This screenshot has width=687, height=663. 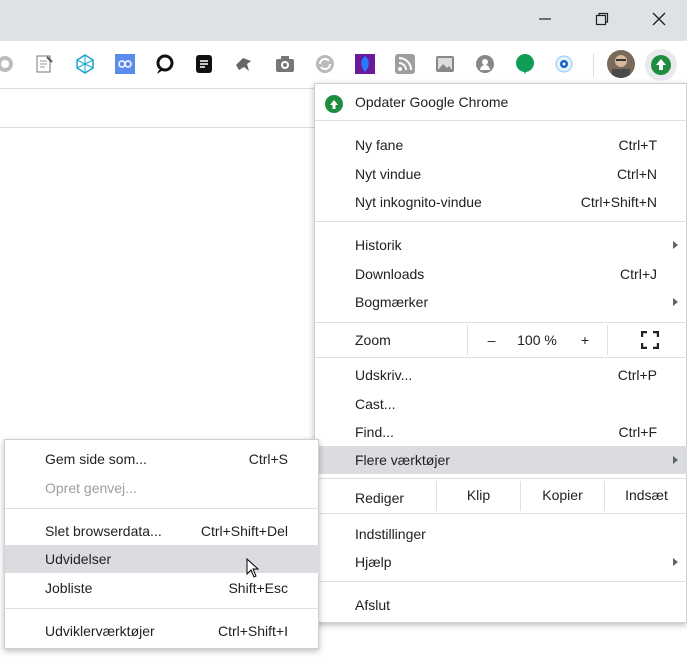 I want to click on cut-button: Klip, so click(x=478, y=496).